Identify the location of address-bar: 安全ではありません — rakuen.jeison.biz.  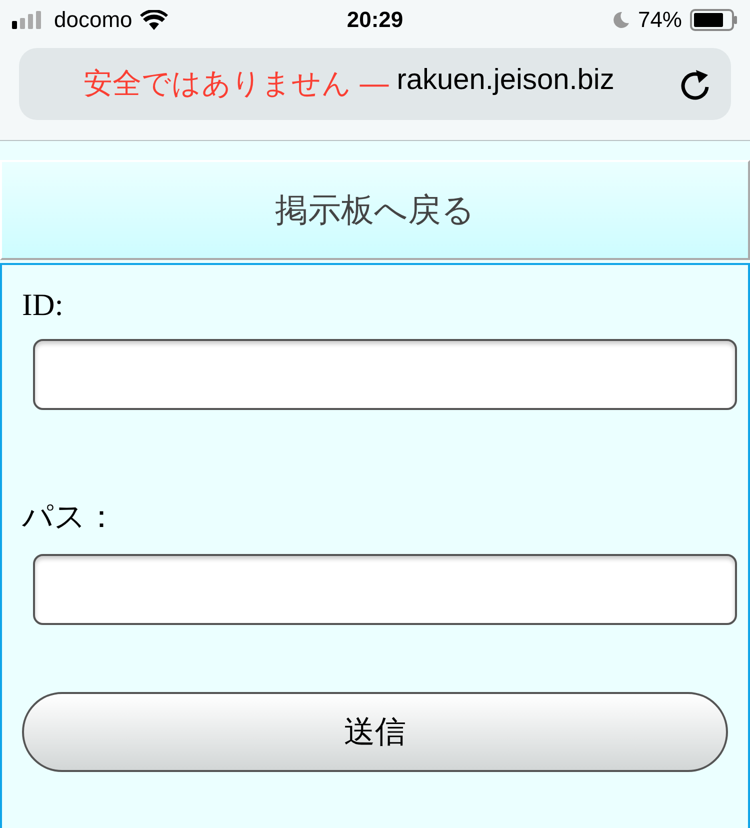
(375, 84).